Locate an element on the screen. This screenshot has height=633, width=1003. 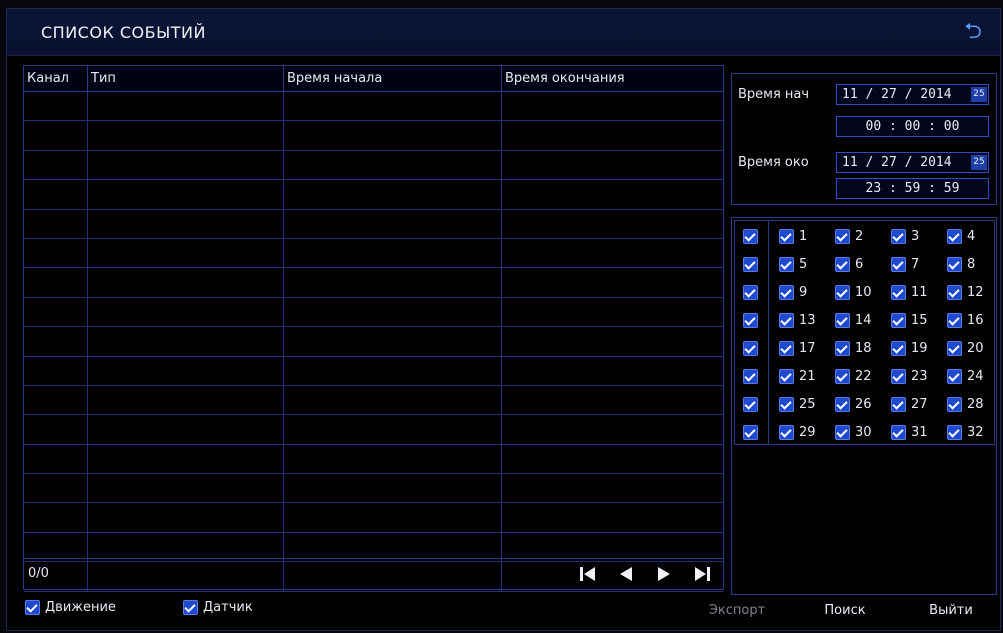
end-date-field: 11 / 27 / 2014 25 is located at coordinates (912, 162).